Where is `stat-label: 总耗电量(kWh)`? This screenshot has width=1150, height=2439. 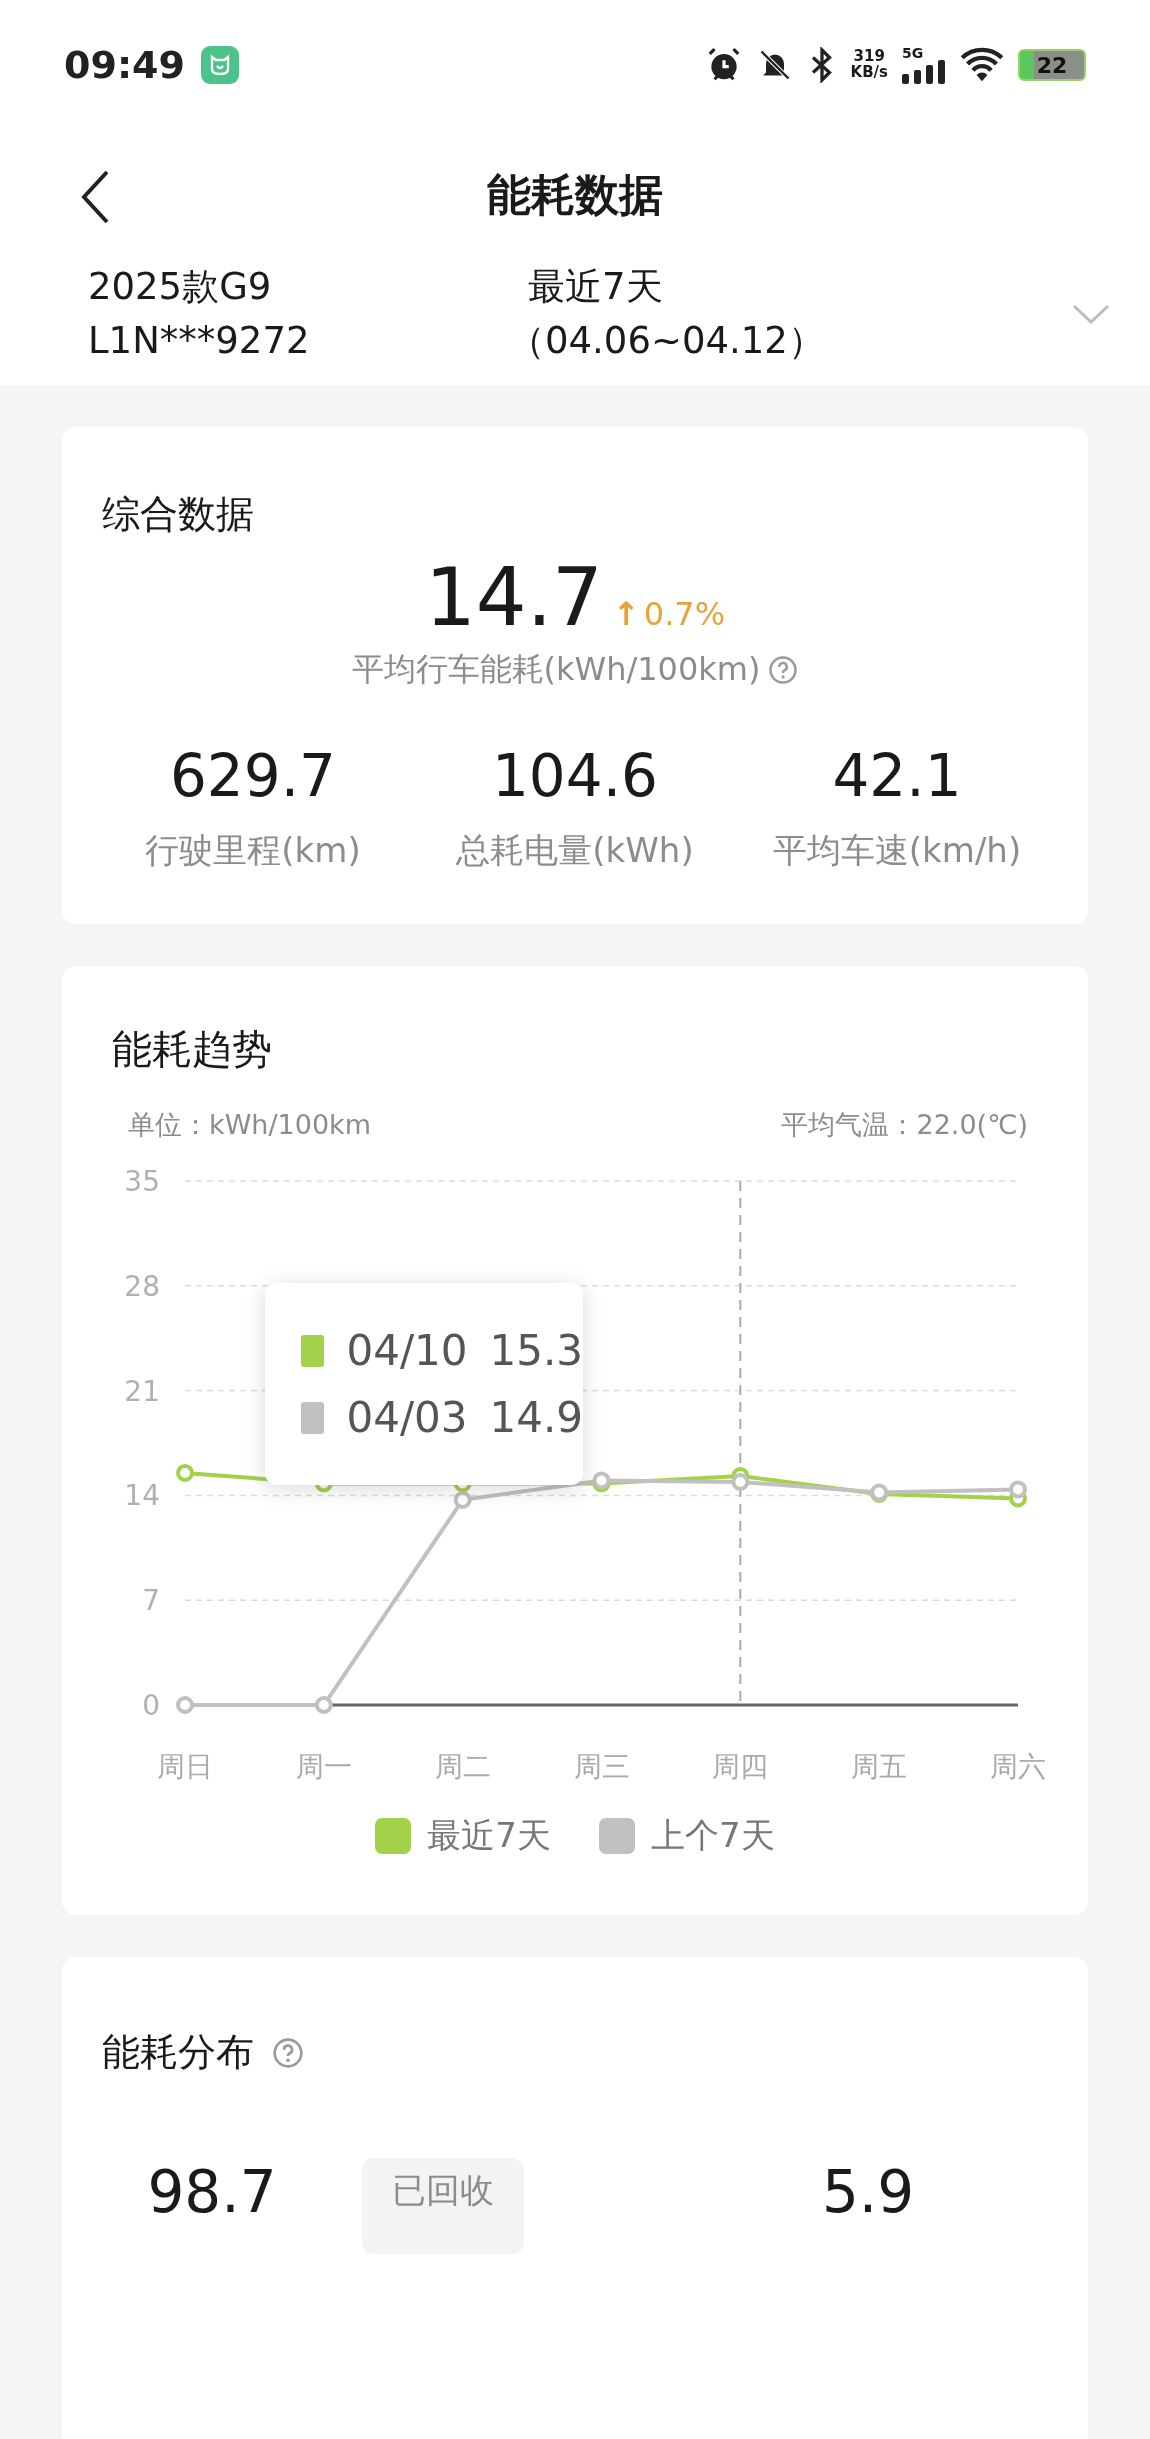
stat-label: 总耗电量(kWh) is located at coordinates (575, 851).